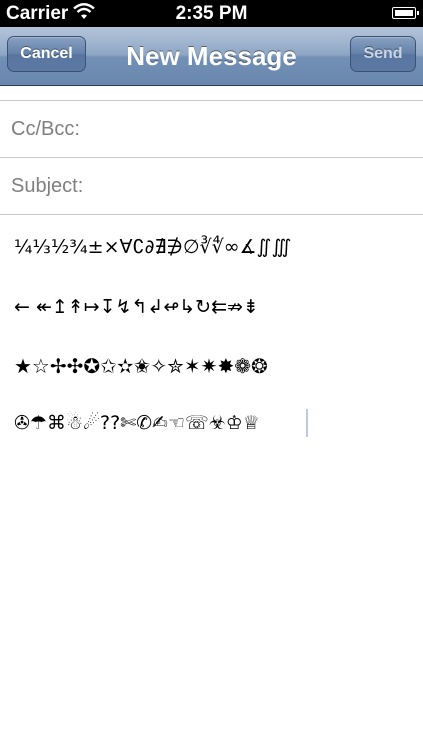 The image size is (423, 750). I want to click on status-bar: Carrier 2:35 PM, so click(211, 13).